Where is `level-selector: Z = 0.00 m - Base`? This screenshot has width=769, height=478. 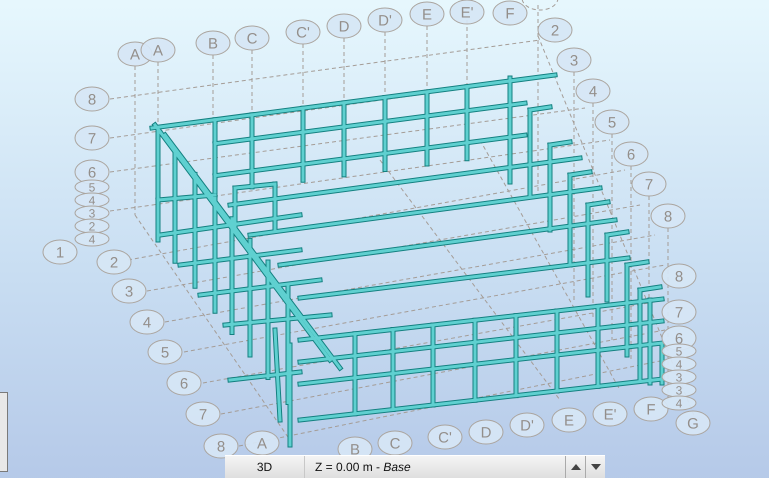
level-selector: Z = 0.00 m - Base is located at coordinates (435, 467).